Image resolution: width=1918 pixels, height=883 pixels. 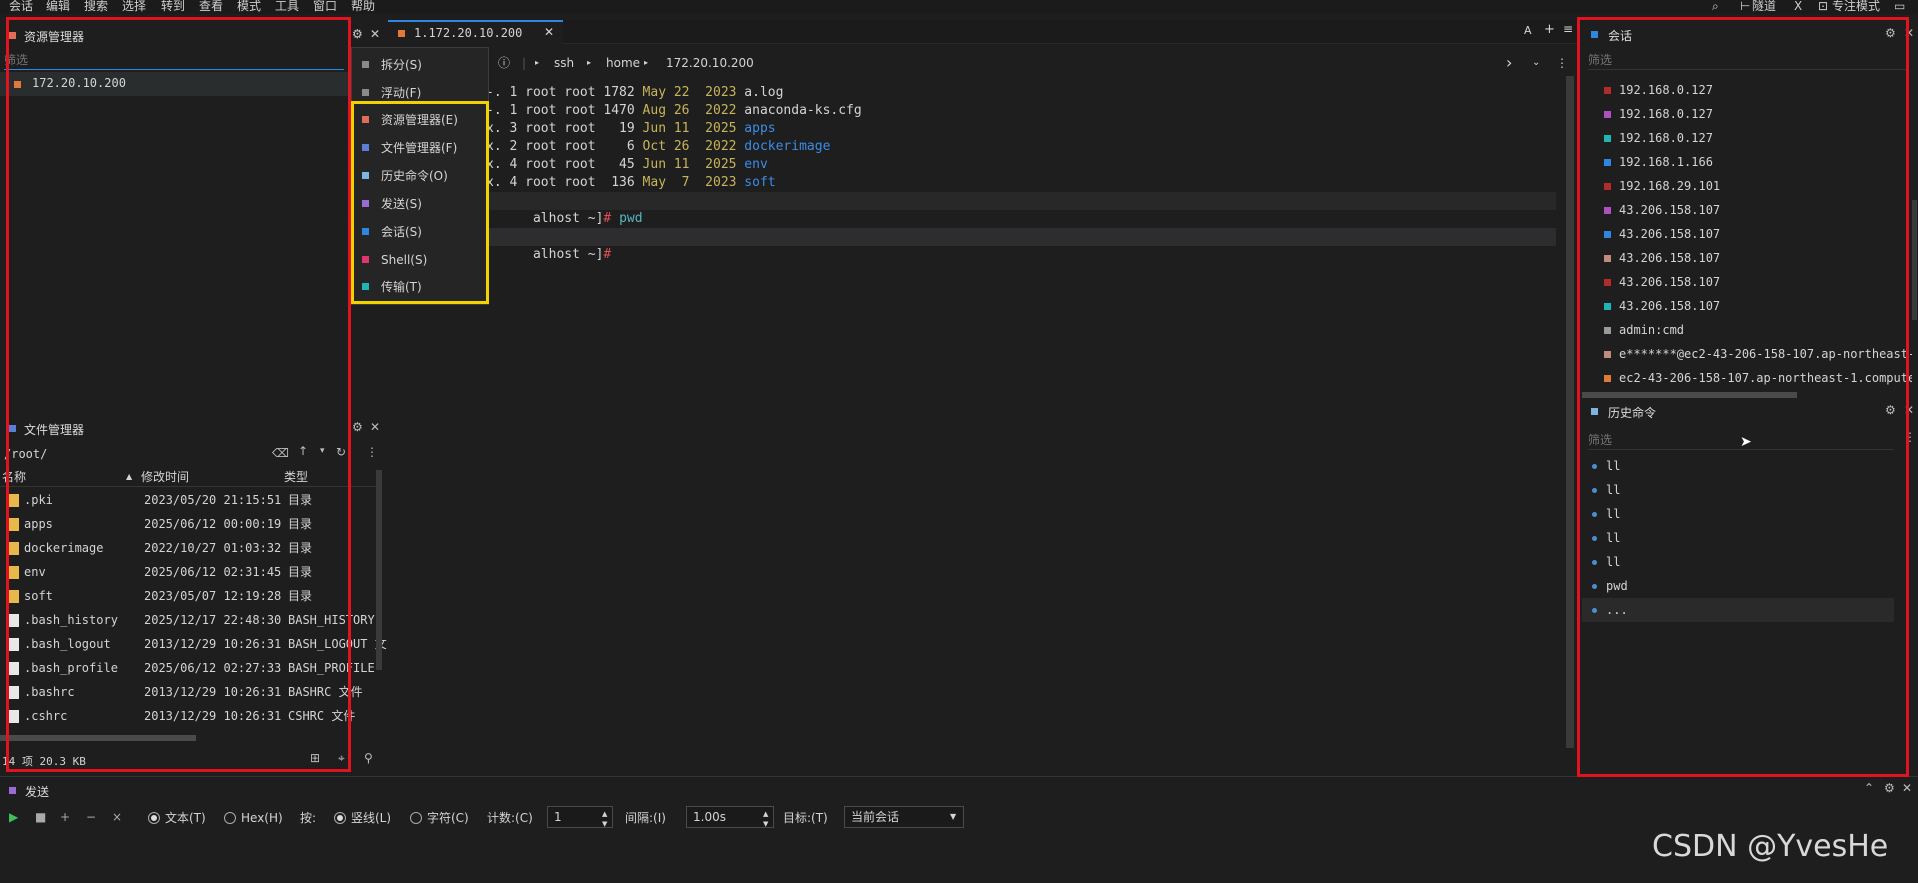 I want to click on new-folder-icon: ⊞, so click(x=315, y=758).